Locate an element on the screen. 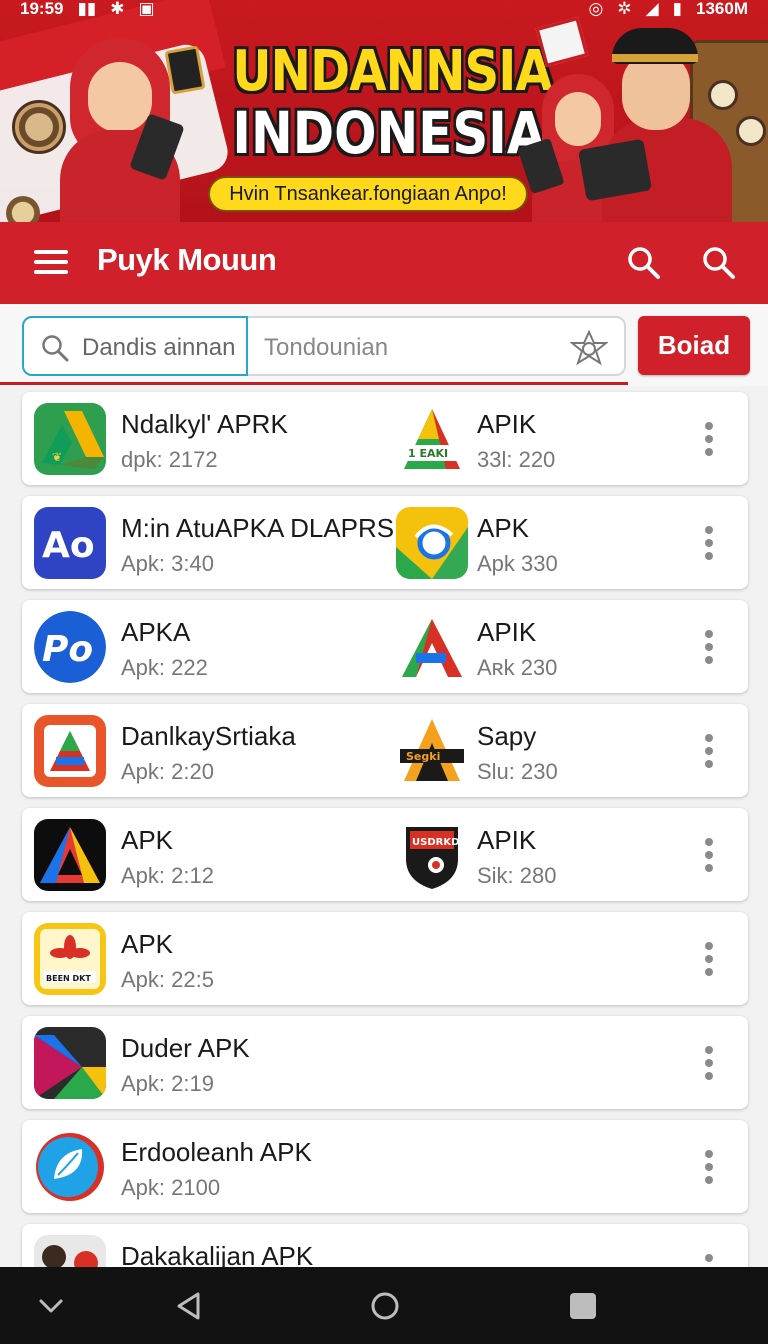 The height and width of the screenshot is (1344, 768). menu-icon is located at coordinates (51, 262).